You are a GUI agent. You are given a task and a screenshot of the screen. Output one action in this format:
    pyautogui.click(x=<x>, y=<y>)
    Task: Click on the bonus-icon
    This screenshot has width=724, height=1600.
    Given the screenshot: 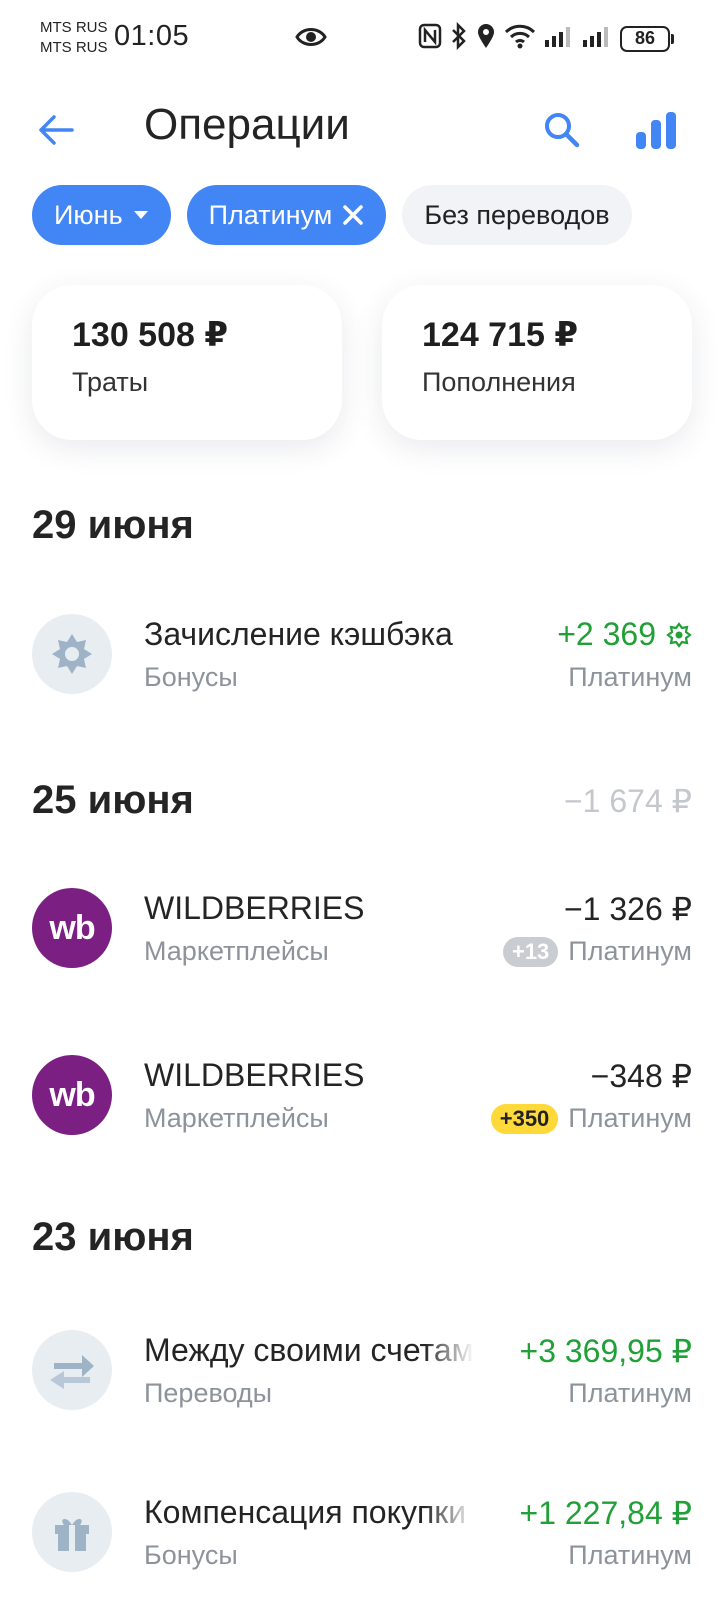 What is the action you would take?
    pyautogui.click(x=679, y=634)
    